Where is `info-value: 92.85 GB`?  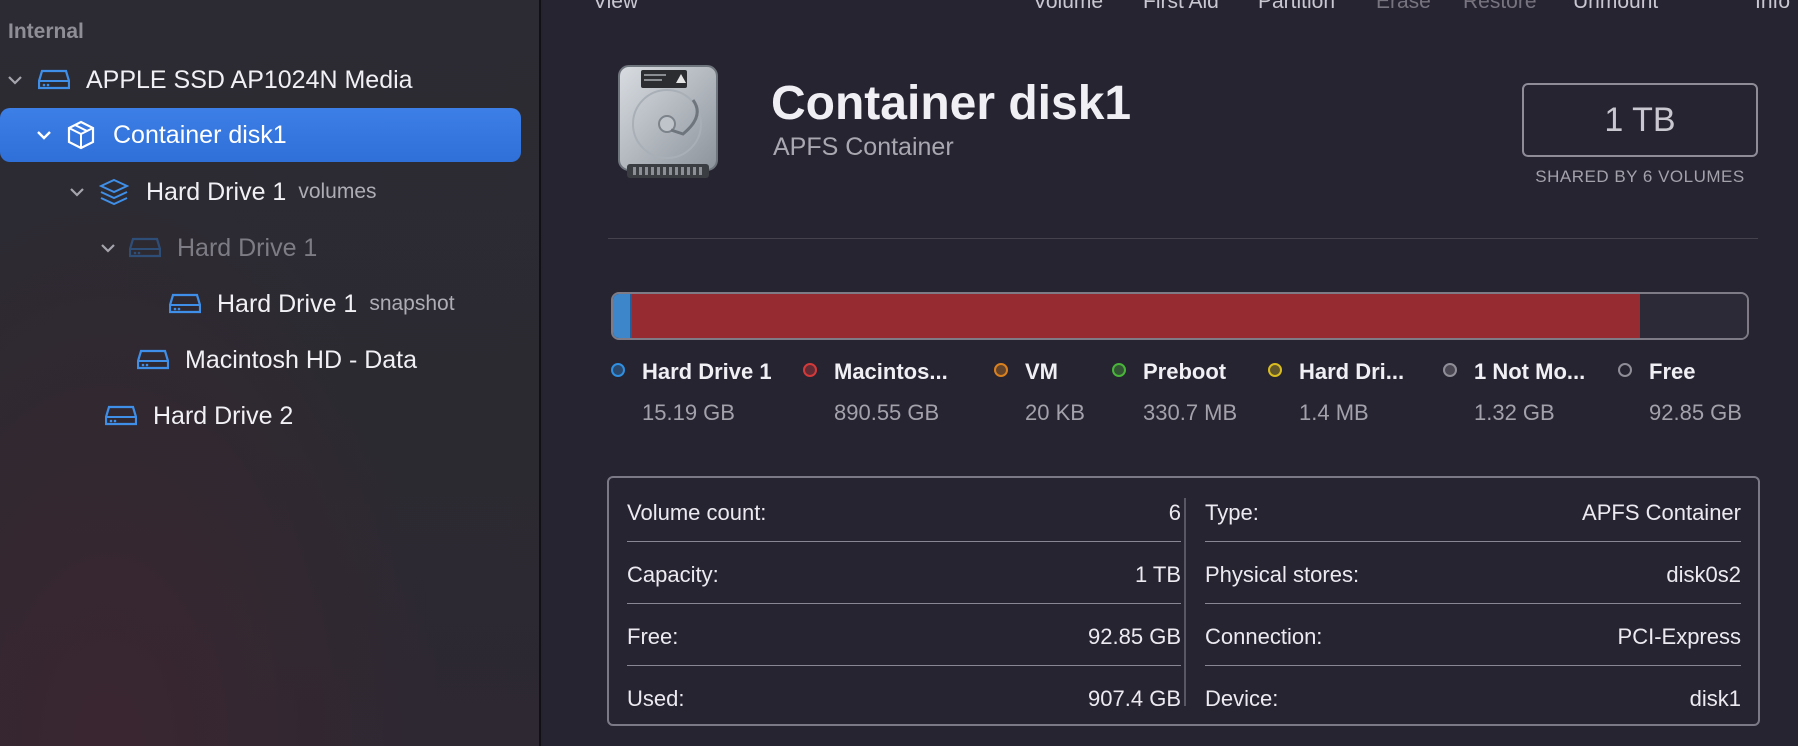
info-value: 92.85 GB is located at coordinates (1134, 636).